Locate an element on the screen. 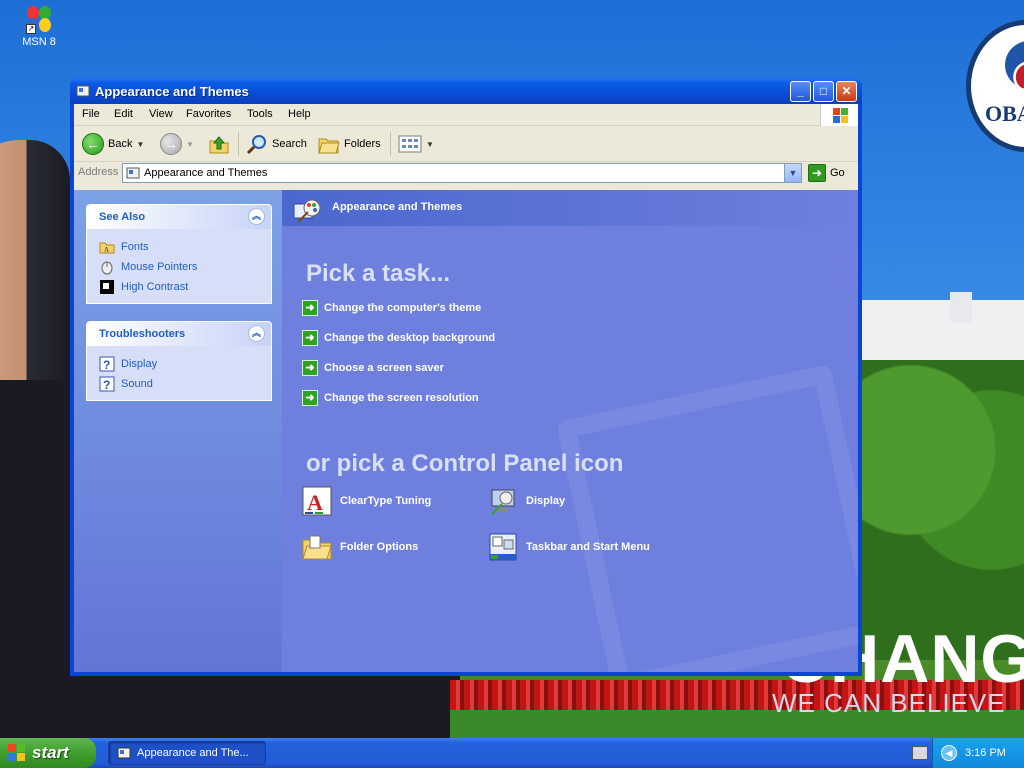 The height and width of the screenshot is (768, 1024). category-title: Appearance and Themes is located at coordinates (397, 207).